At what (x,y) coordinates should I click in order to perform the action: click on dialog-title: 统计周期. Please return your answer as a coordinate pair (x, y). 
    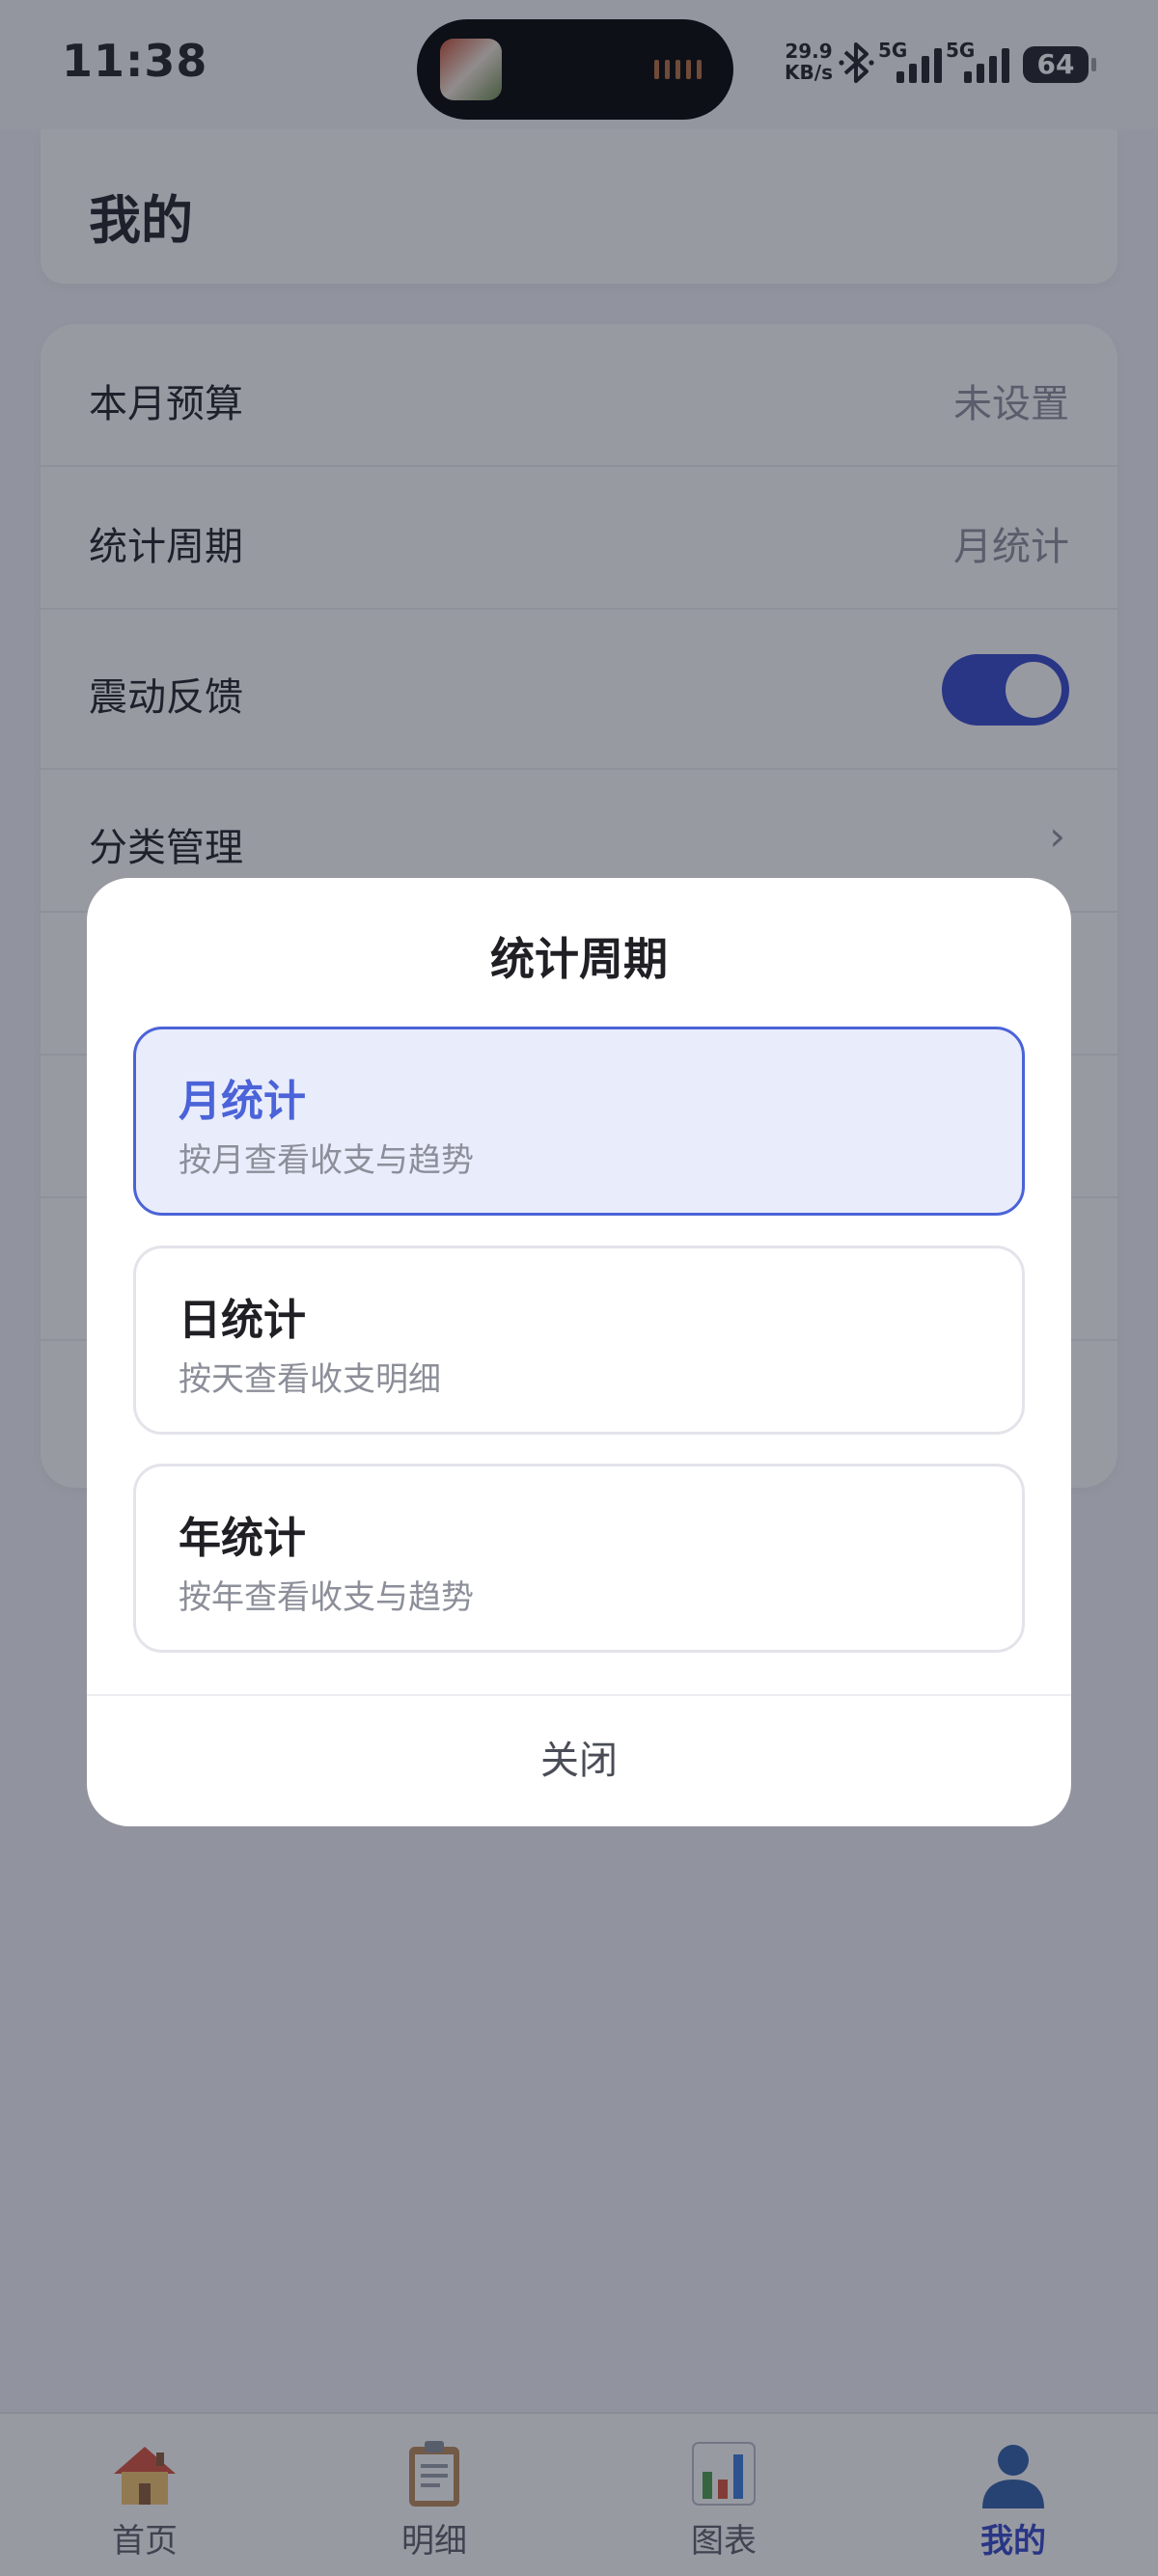
    Looking at the image, I should click on (579, 959).